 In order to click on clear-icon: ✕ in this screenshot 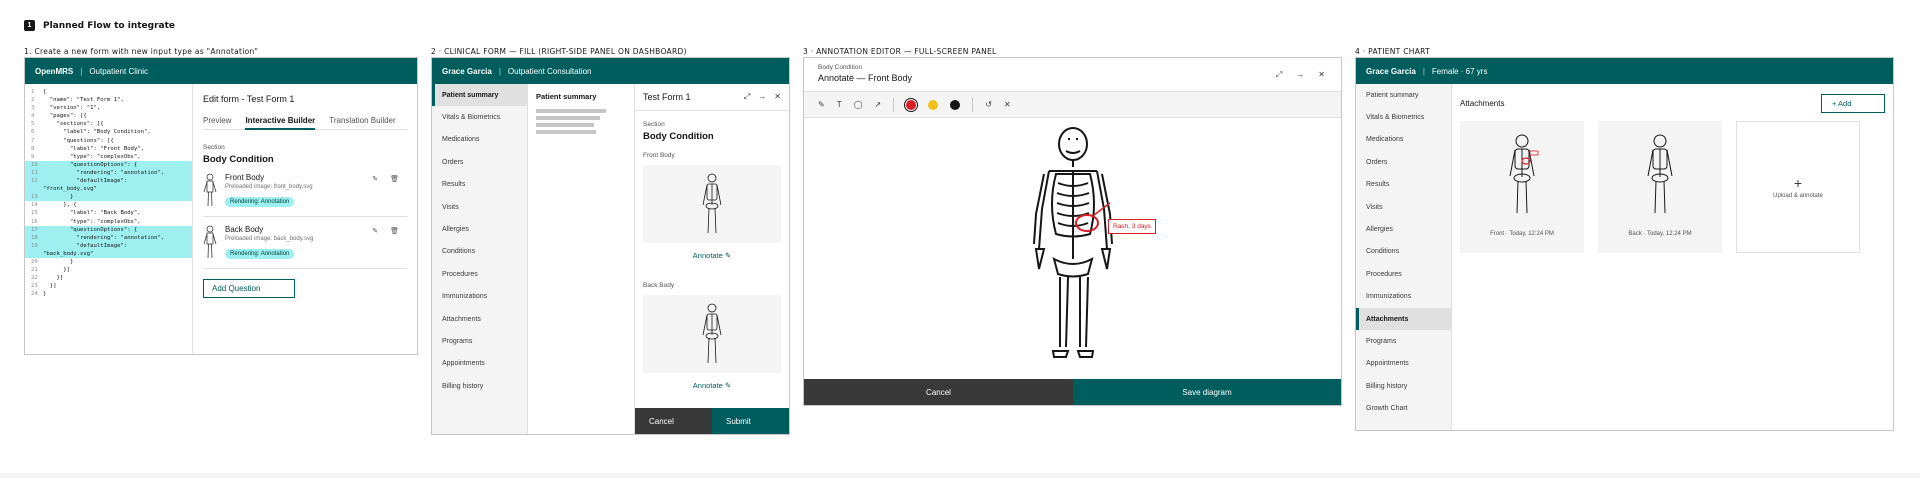, I will do `click(1007, 104)`.